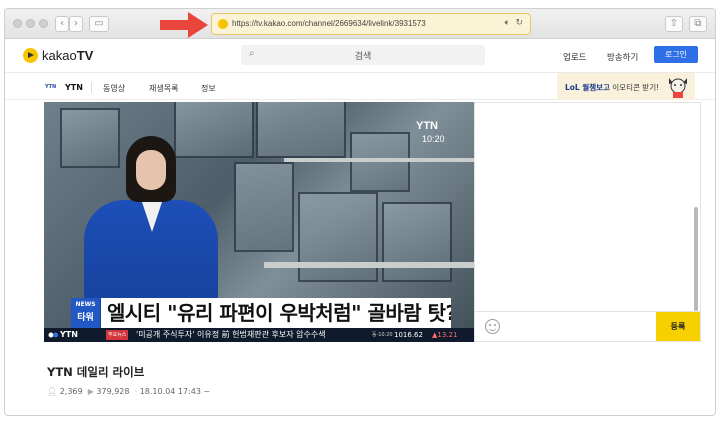 The image size is (720, 423). I want to click on search-input: ⌕ 검색, so click(363, 55).